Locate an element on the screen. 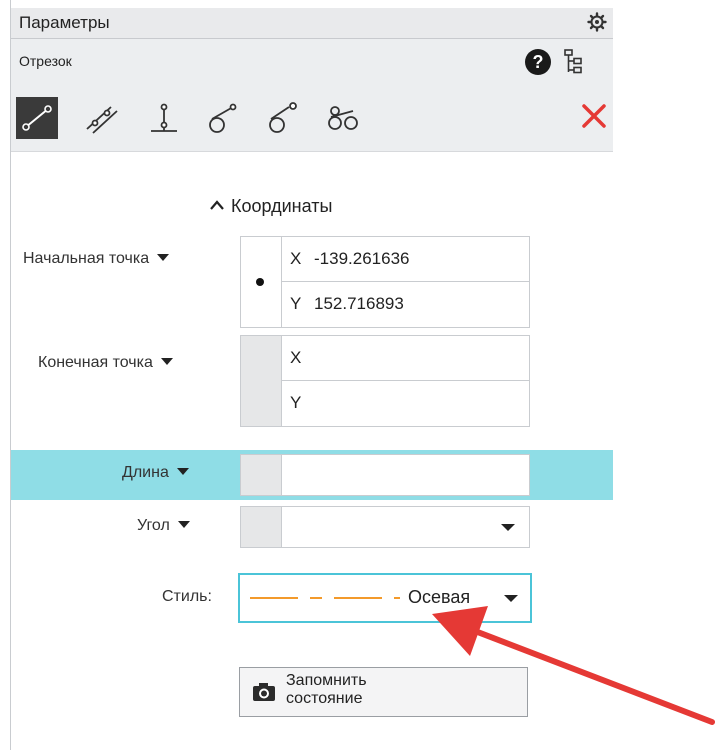 The image size is (715, 750). line-style-select: Осевая is located at coordinates (385, 598).